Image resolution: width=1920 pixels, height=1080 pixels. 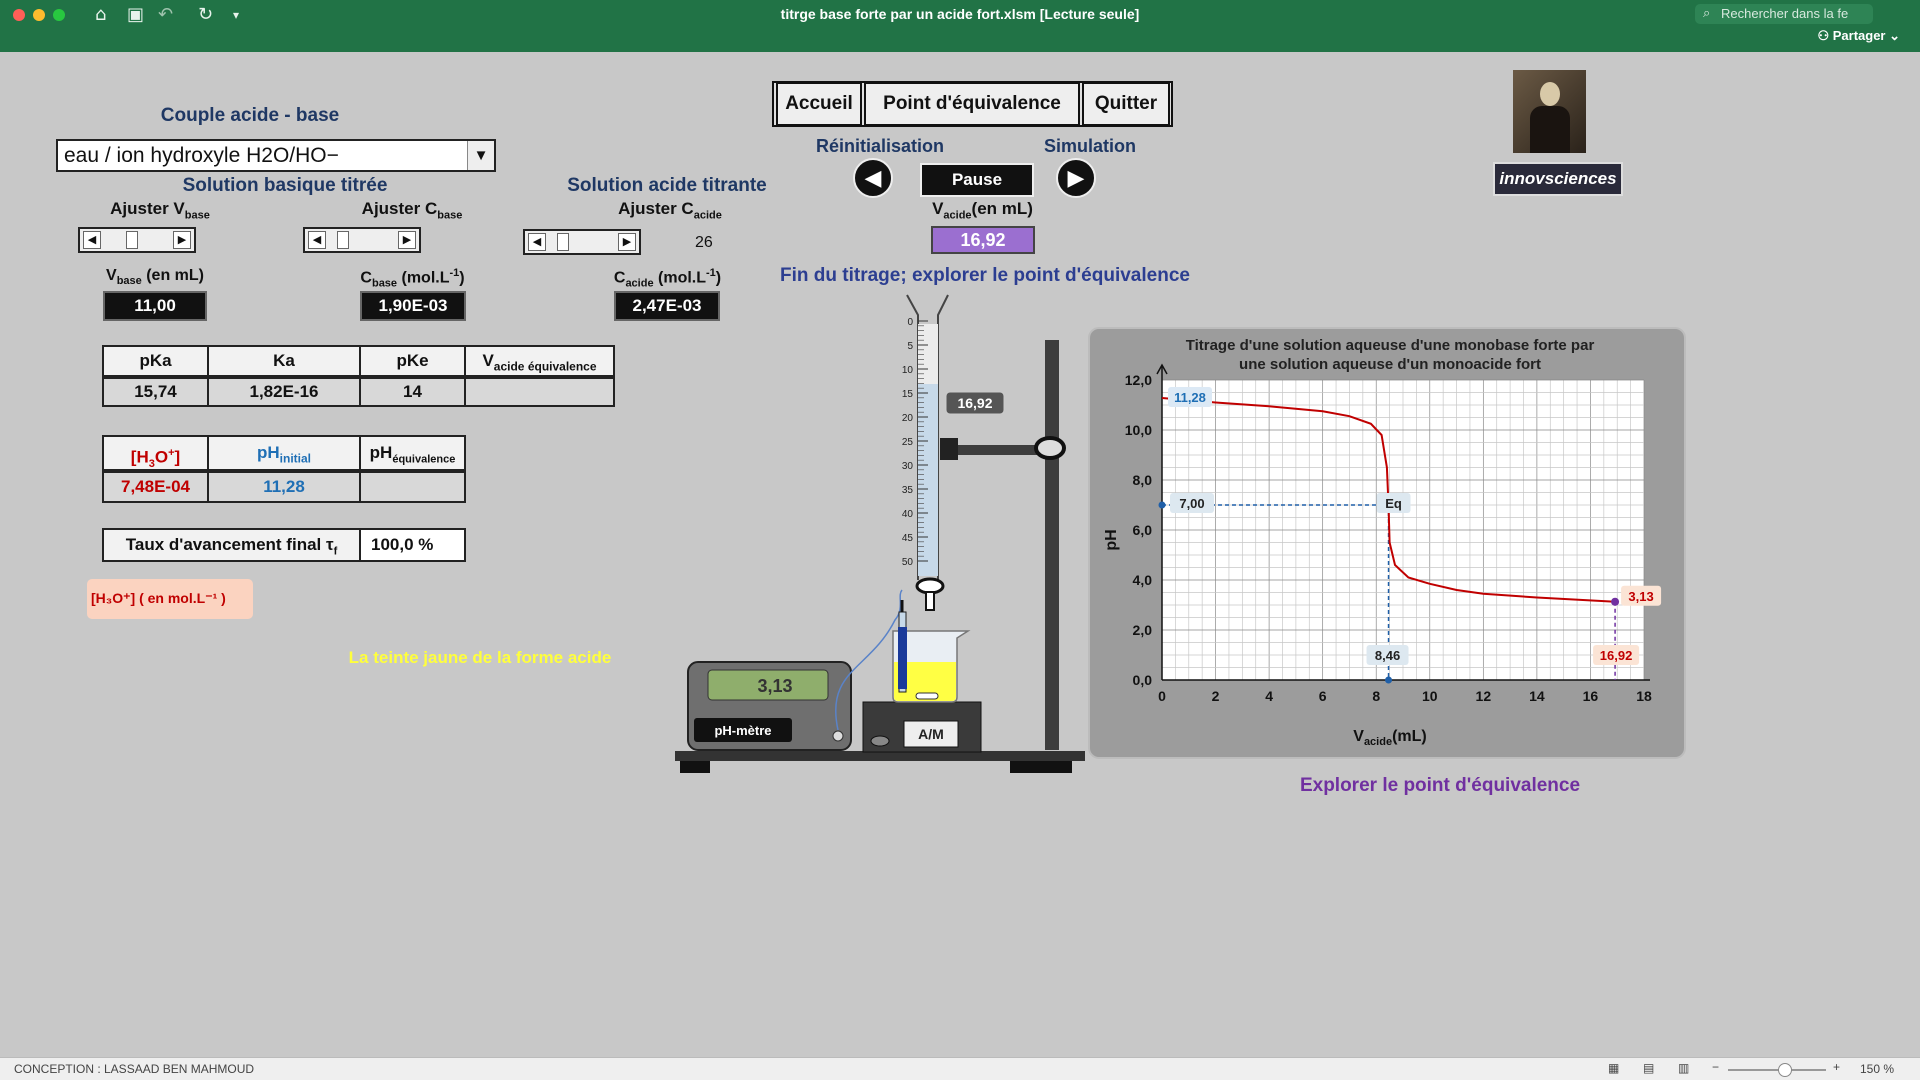 What do you see at coordinates (1715, 1067) in the screenshot?
I see `zoom-out-icon: −` at bounding box center [1715, 1067].